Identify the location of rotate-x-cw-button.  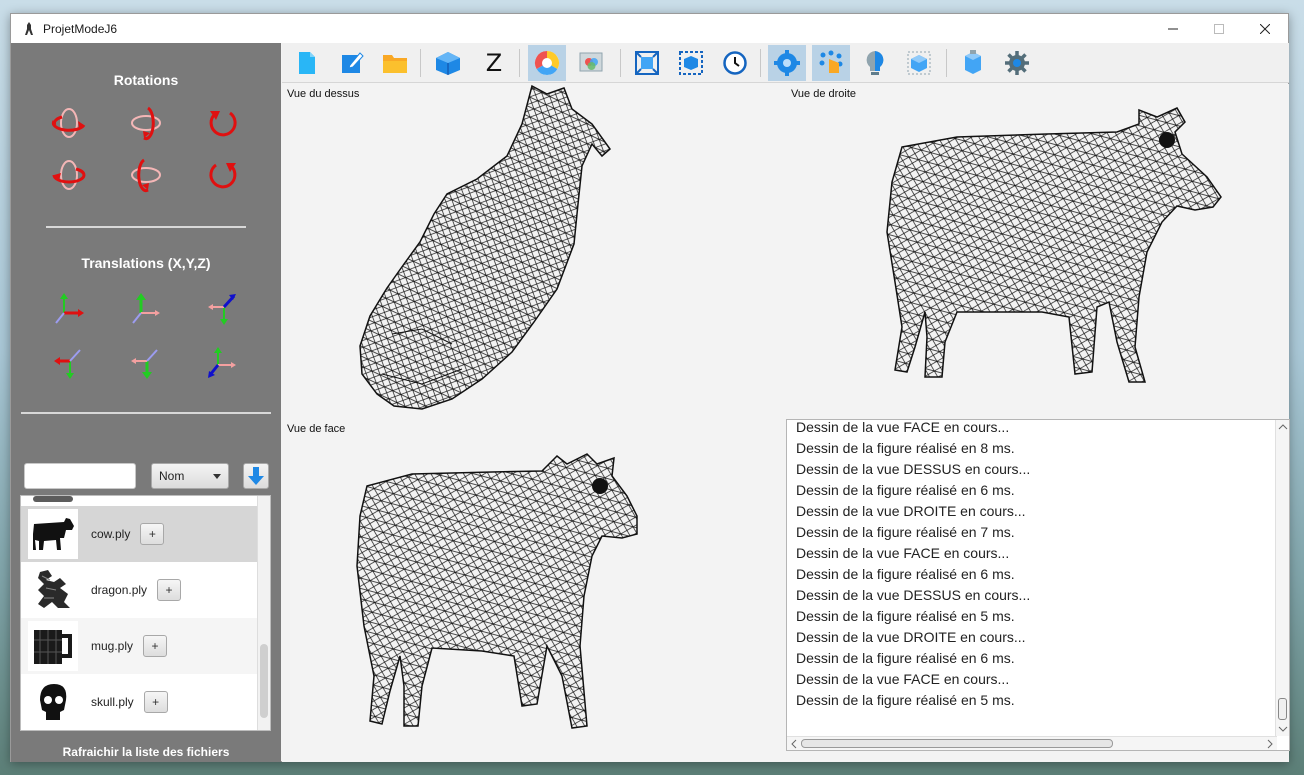
(69, 175).